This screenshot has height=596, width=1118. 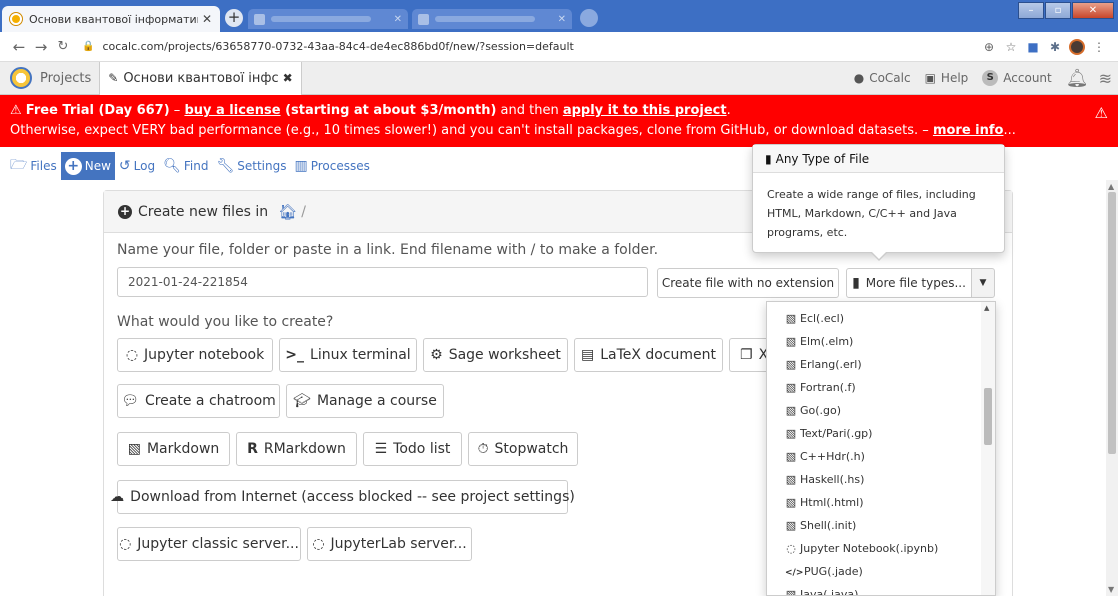 What do you see at coordinates (821, 410) in the screenshot?
I see `file-type-label: Go(.go)` at bounding box center [821, 410].